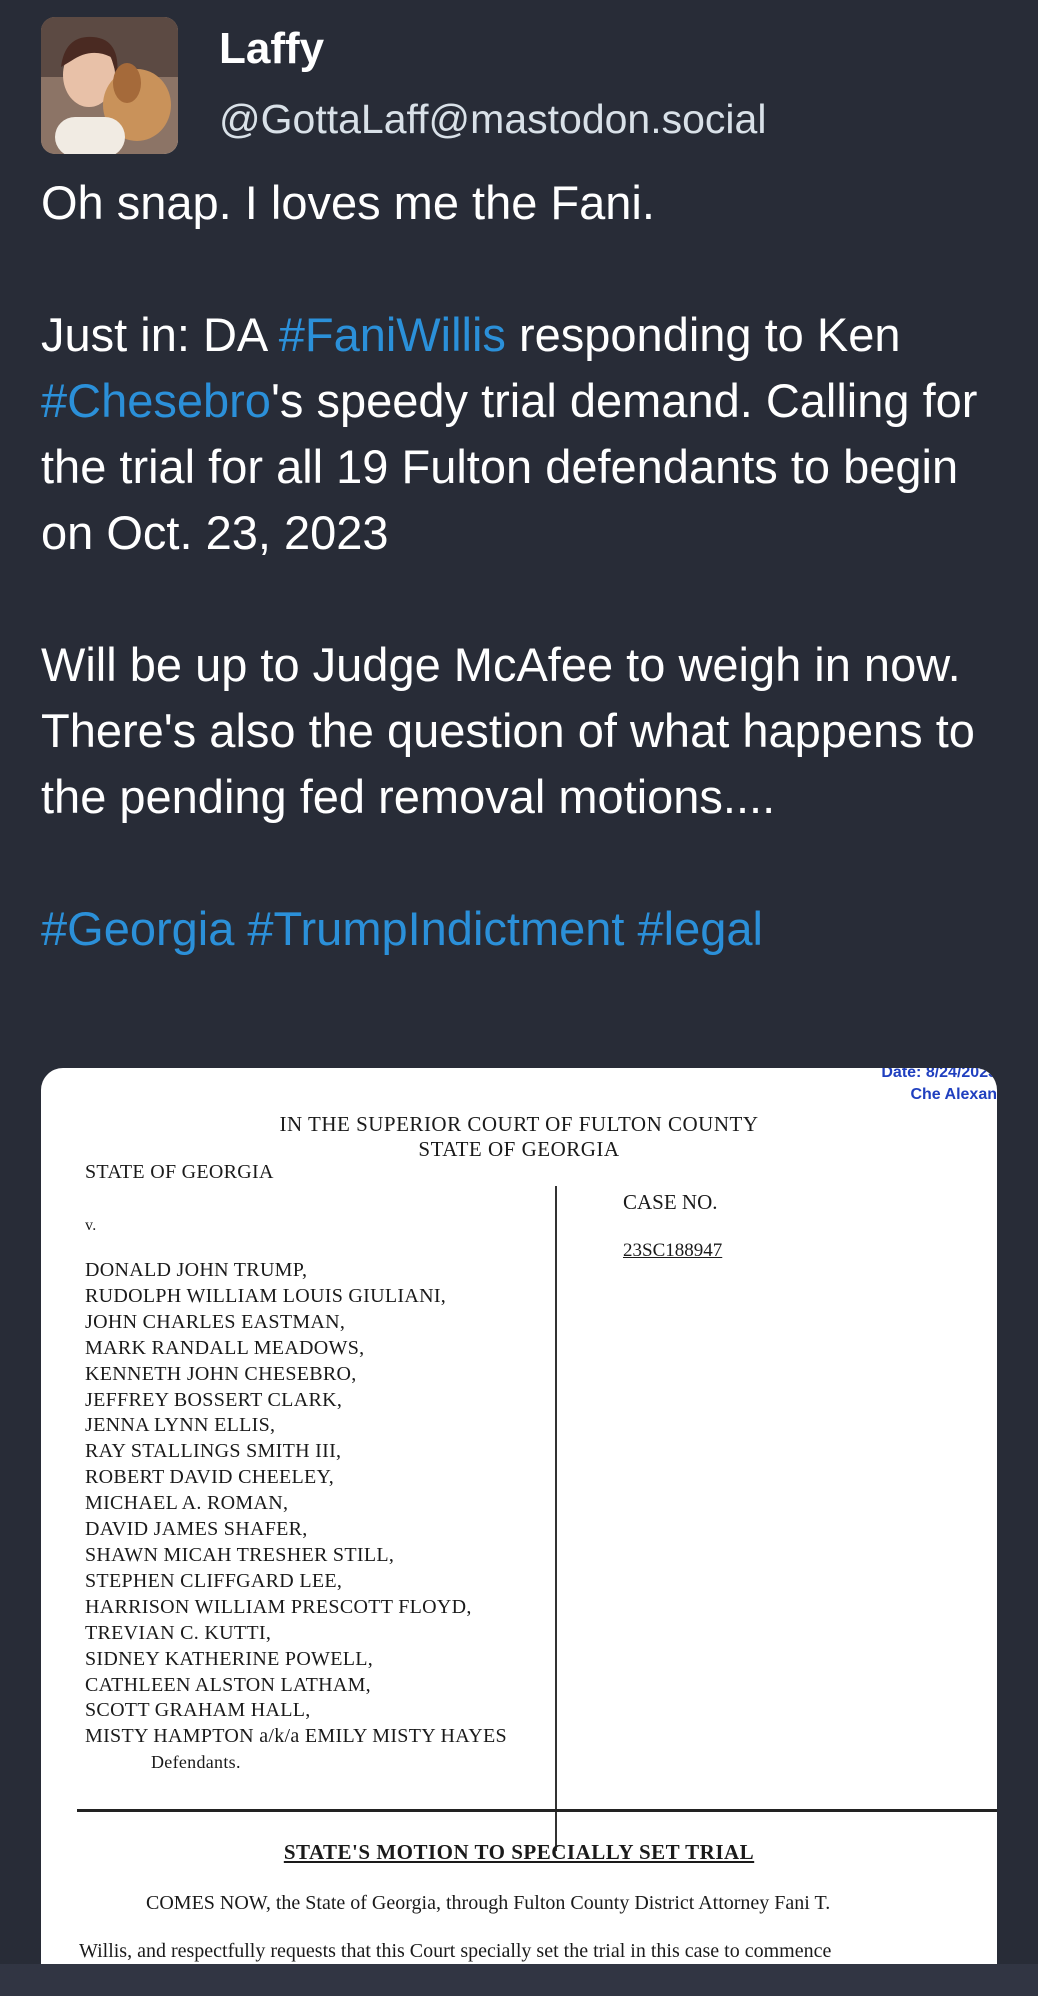 This screenshot has width=1038, height=1996. Describe the element at coordinates (435, 928) in the screenshot. I see `hashtag-trumpindictment: #TrumpIndictment` at that location.